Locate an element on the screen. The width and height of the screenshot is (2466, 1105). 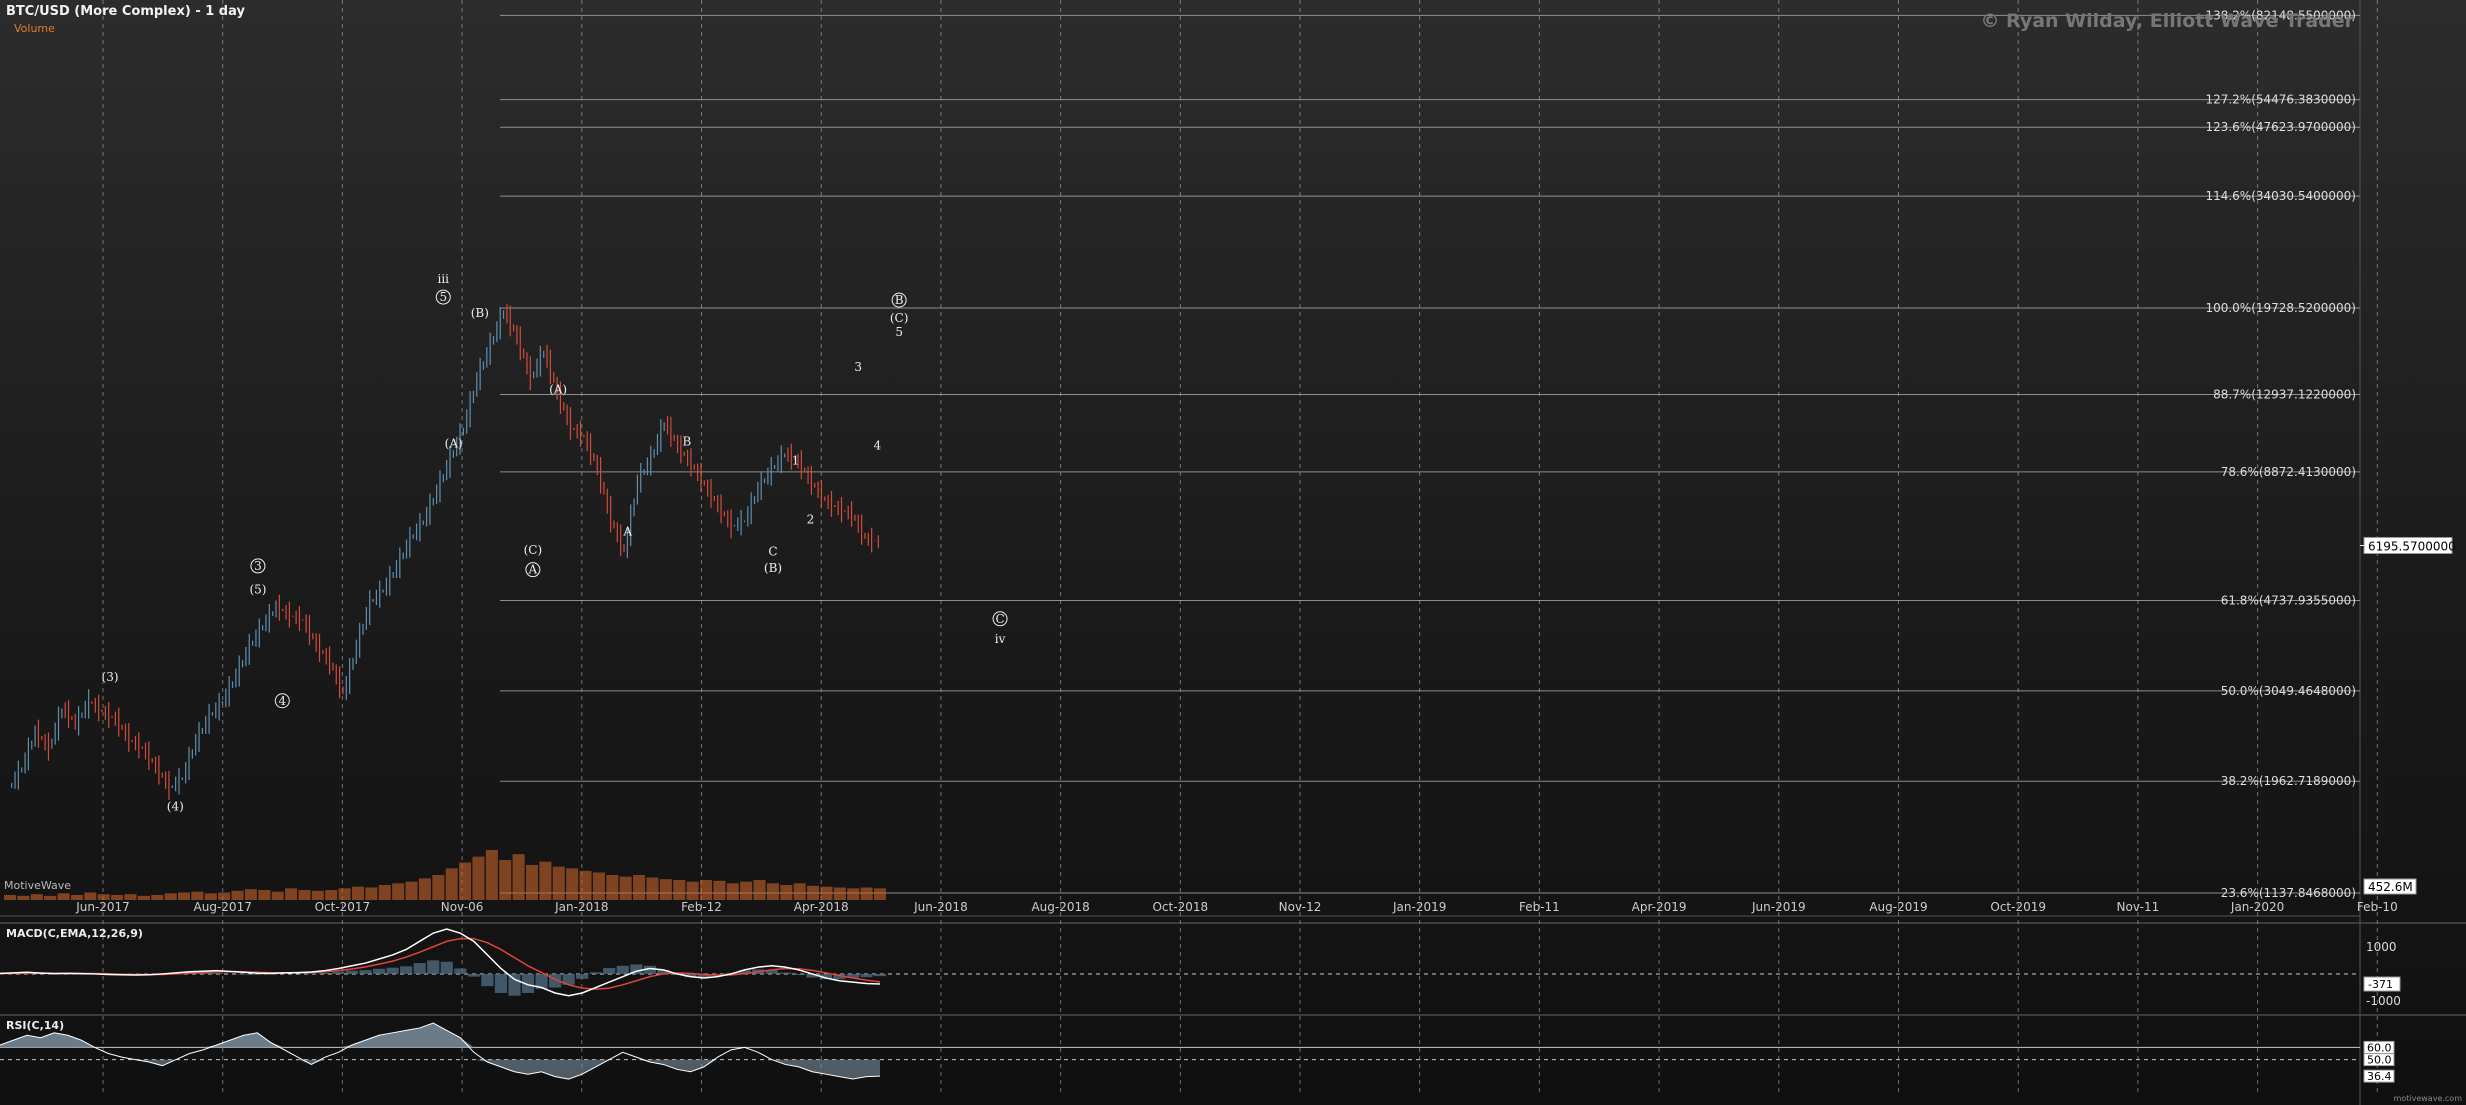
rsi-tick-label: 50.0 is located at coordinates (2379, 1060).